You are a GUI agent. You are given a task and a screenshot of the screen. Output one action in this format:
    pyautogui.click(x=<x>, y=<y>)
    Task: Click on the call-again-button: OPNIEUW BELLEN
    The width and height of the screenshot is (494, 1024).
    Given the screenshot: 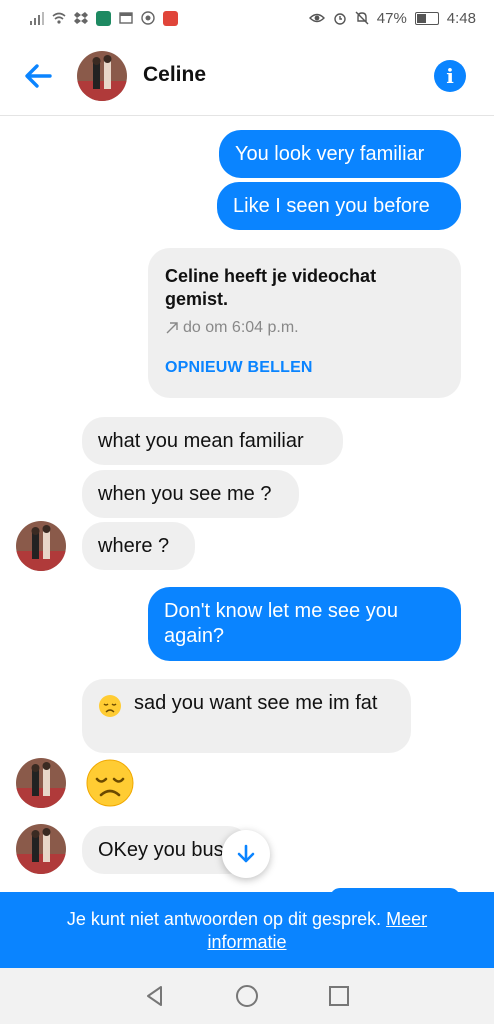 What is the action you would take?
    pyautogui.click(x=304, y=368)
    